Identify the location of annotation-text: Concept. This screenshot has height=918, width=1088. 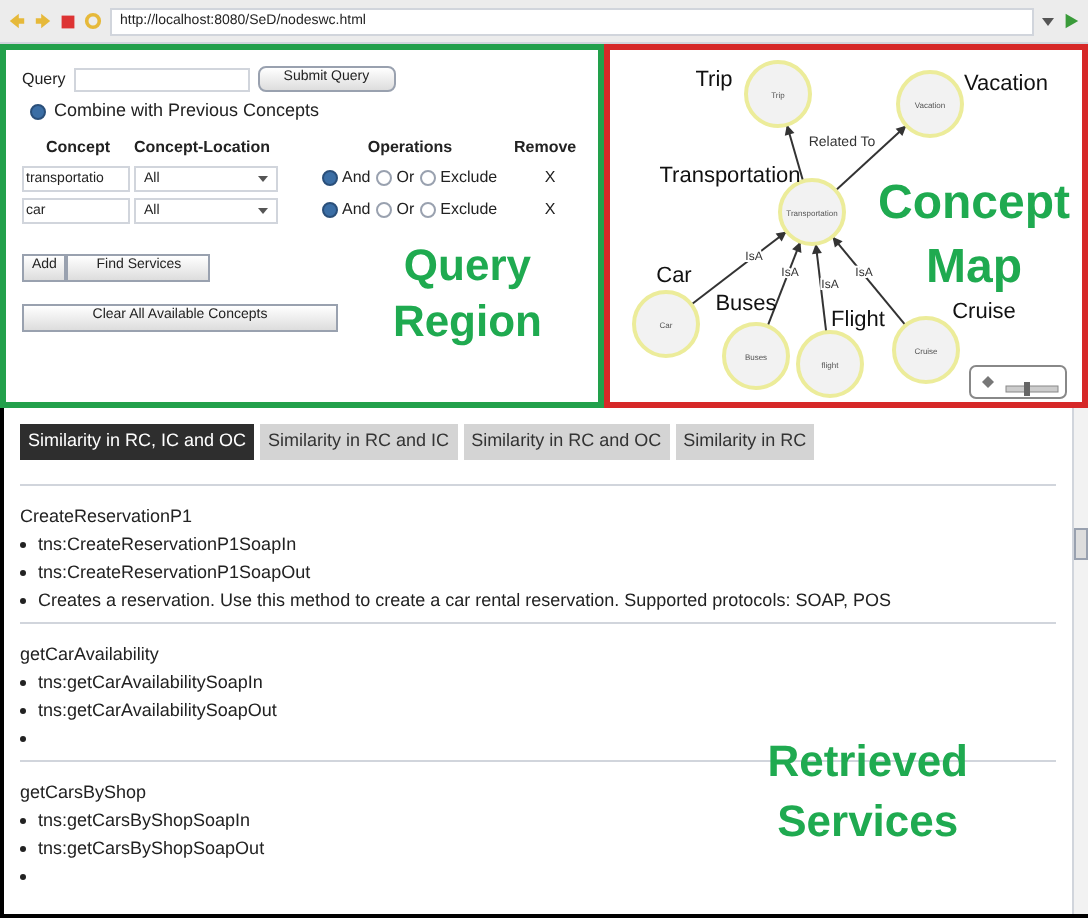
(974, 203).